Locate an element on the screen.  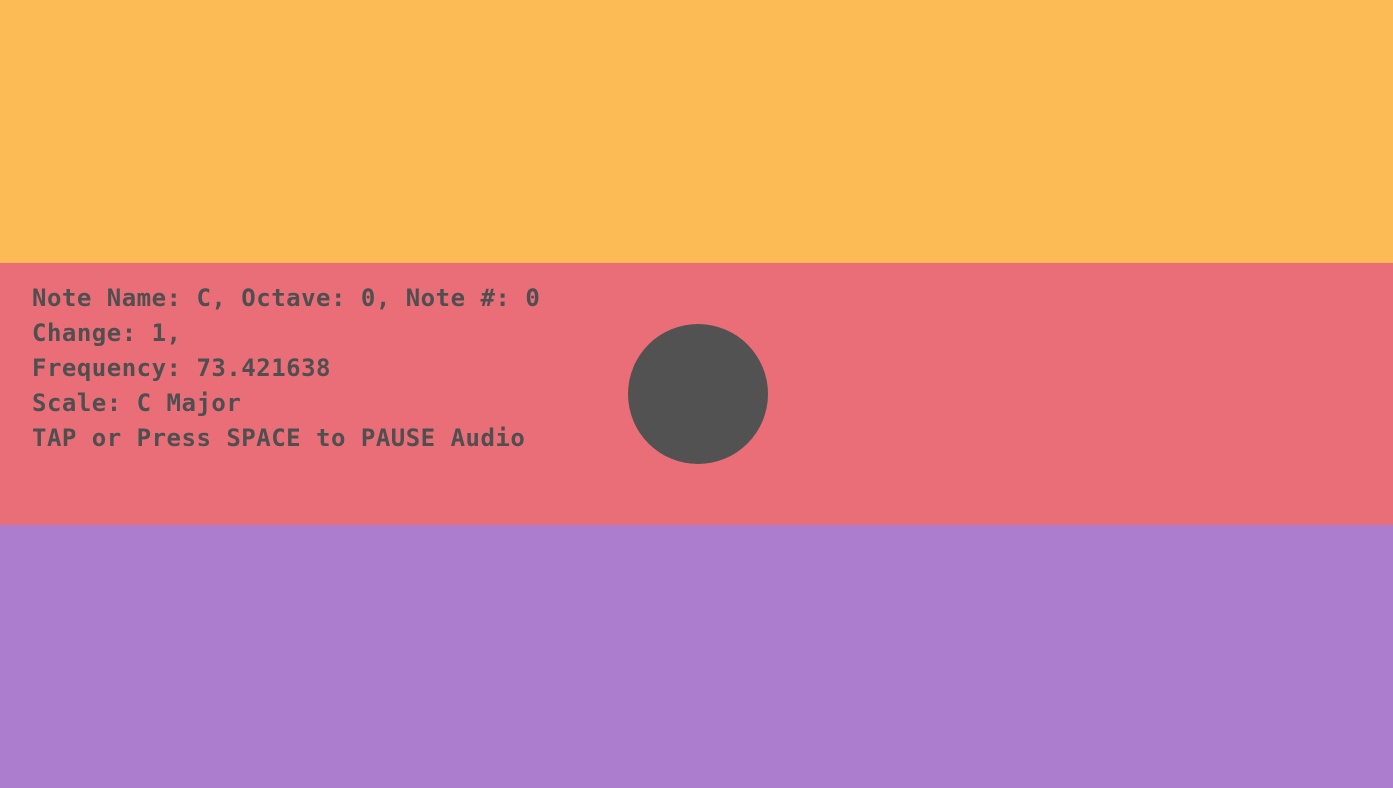
note-name-text: Note Name: C, Octave: 0, Note #: 0 is located at coordinates (286, 298).